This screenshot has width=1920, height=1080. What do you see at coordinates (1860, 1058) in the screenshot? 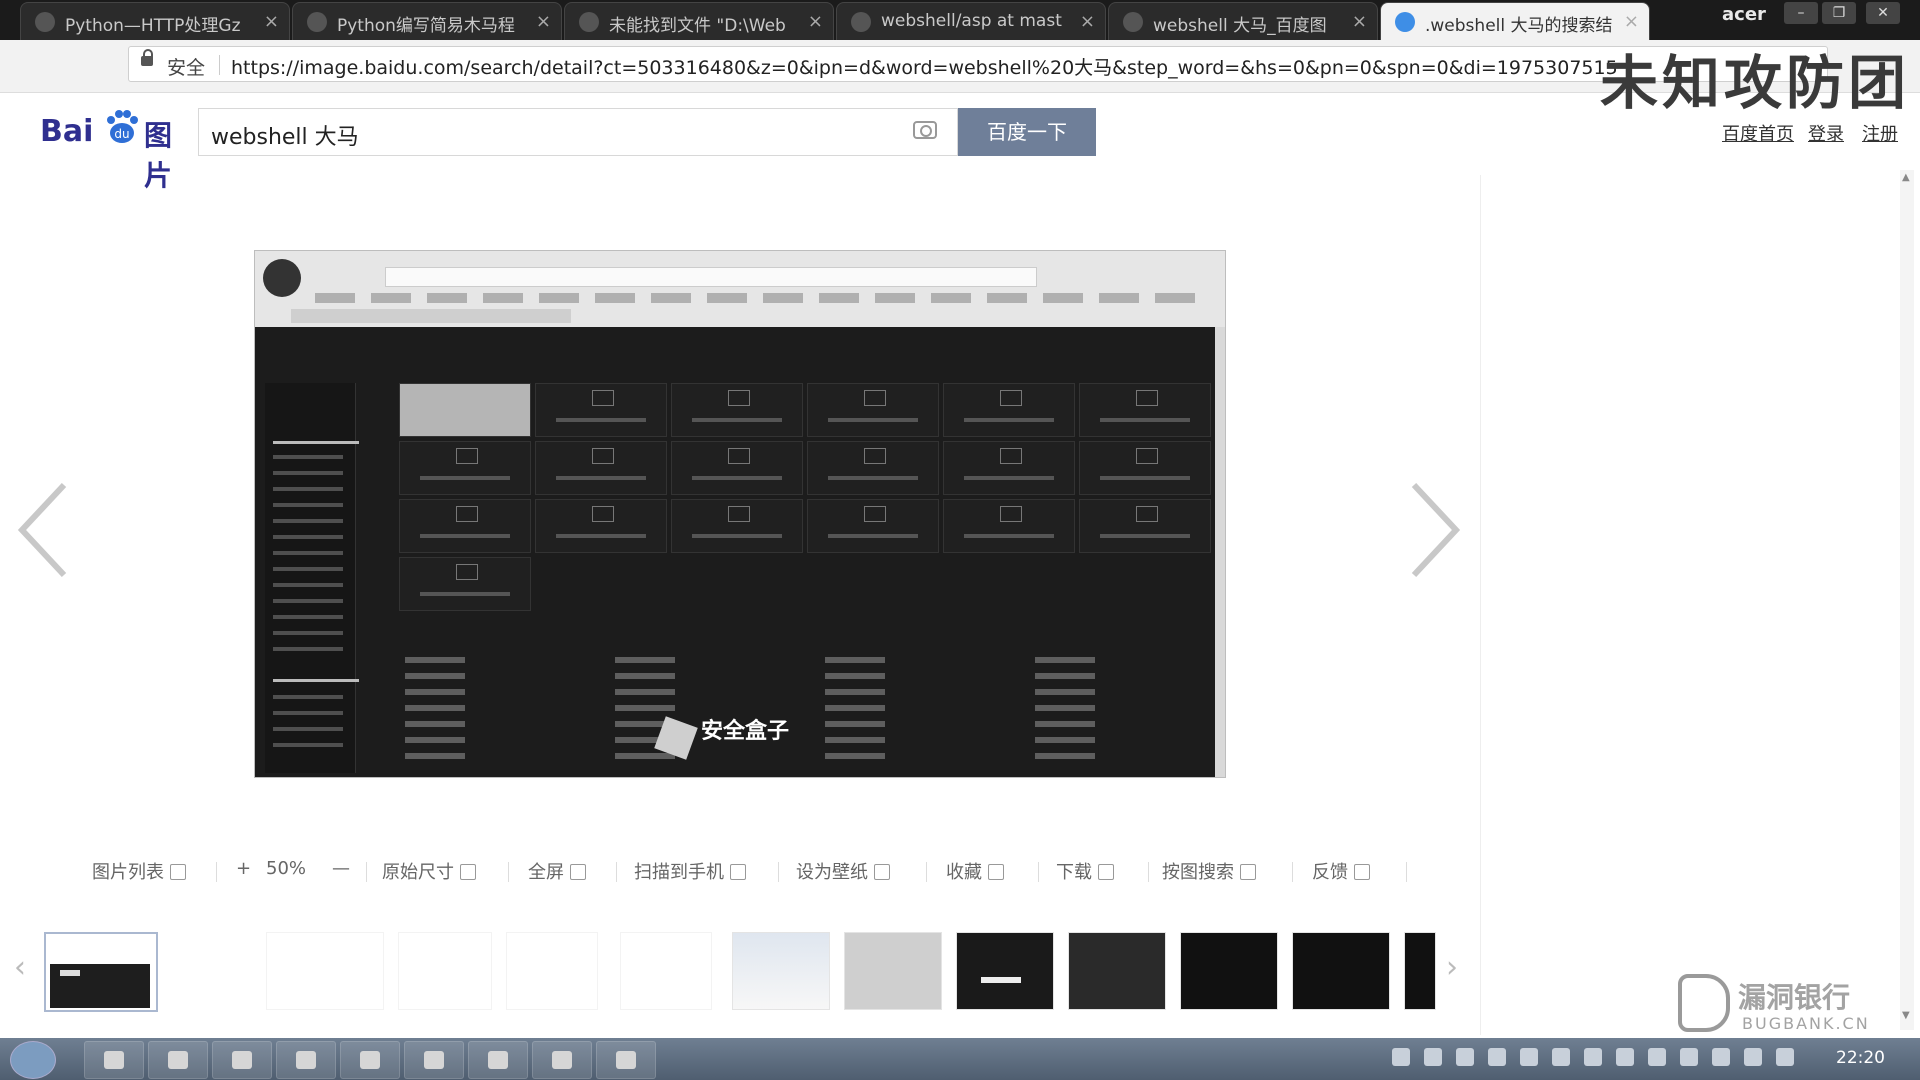
I see `clock: 22:20` at bounding box center [1860, 1058].